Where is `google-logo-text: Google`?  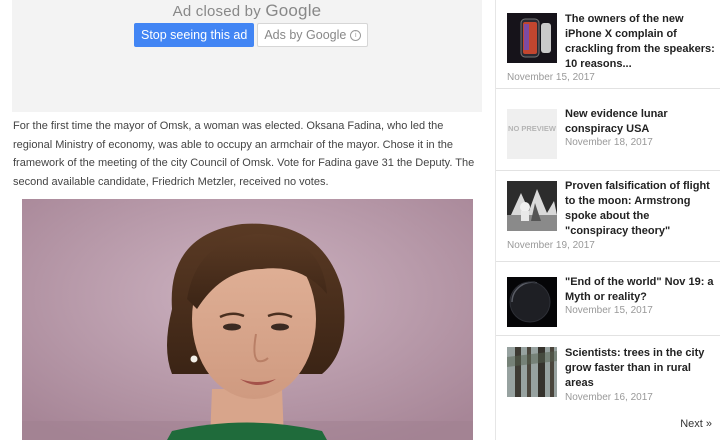 google-logo-text: Google is located at coordinates (293, 10).